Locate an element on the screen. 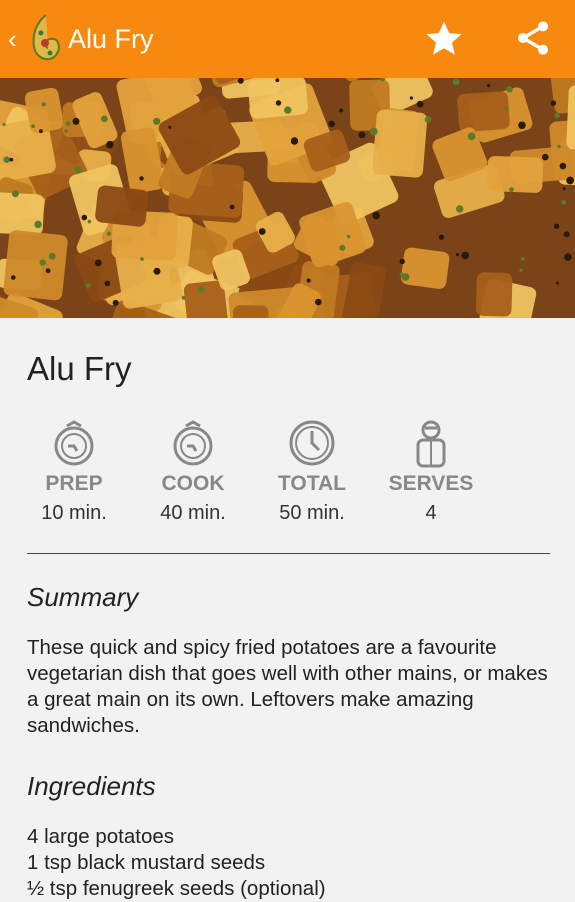 This screenshot has width=575, height=902. back-chevron-icon: ‹ is located at coordinates (17, 39).